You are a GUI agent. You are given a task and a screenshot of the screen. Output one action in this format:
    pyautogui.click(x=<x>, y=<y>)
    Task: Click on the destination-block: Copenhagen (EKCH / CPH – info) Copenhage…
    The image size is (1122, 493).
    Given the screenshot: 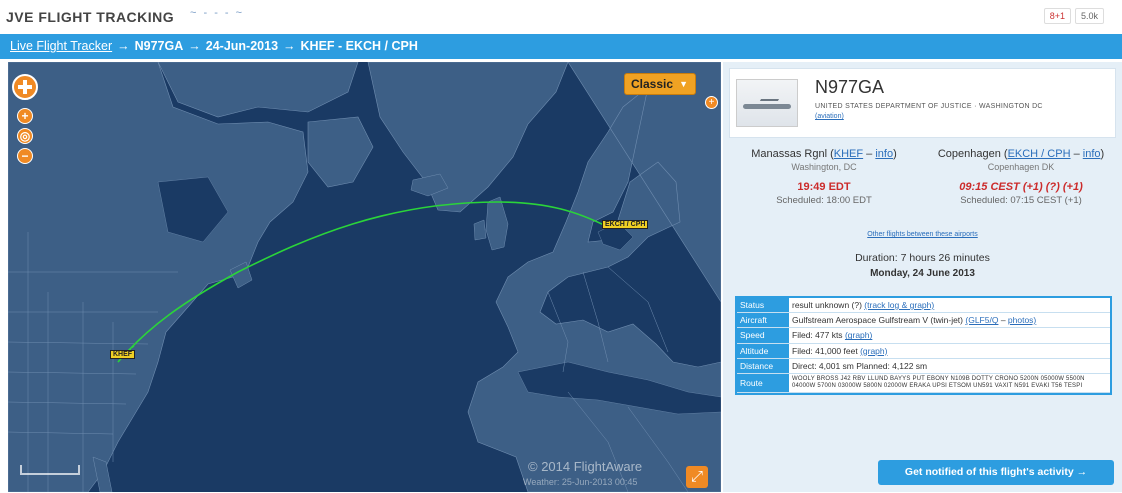 What is the action you would take?
    pyautogui.click(x=1021, y=177)
    